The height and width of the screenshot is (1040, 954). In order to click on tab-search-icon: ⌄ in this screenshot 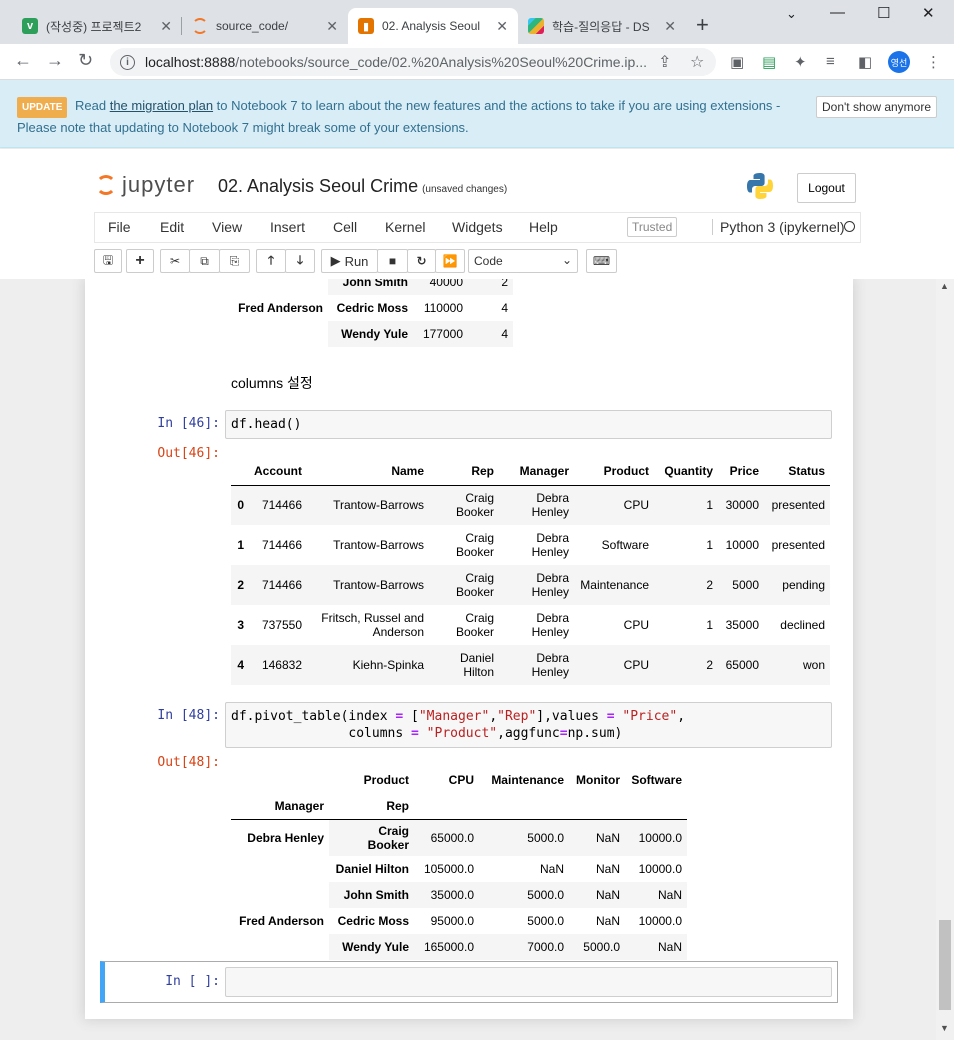, I will do `click(791, 14)`.